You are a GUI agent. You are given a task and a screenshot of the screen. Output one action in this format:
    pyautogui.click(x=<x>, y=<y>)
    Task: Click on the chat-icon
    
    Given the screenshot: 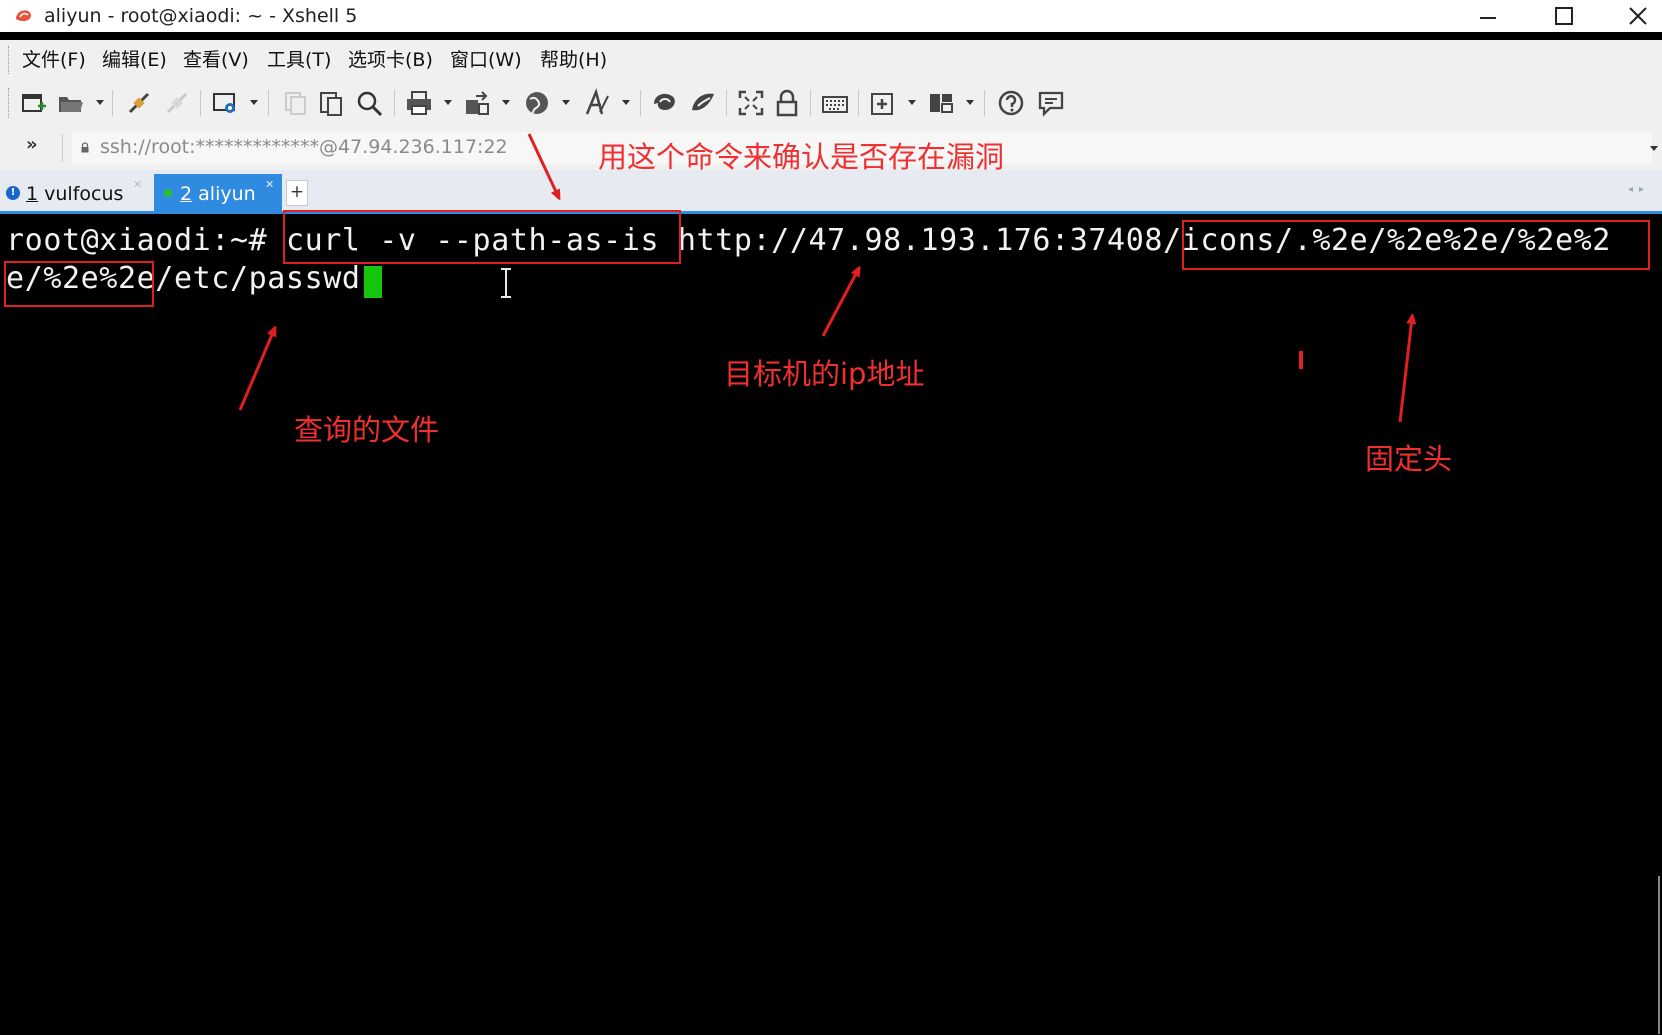 What is the action you would take?
    pyautogui.click(x=1051, y=103)
    